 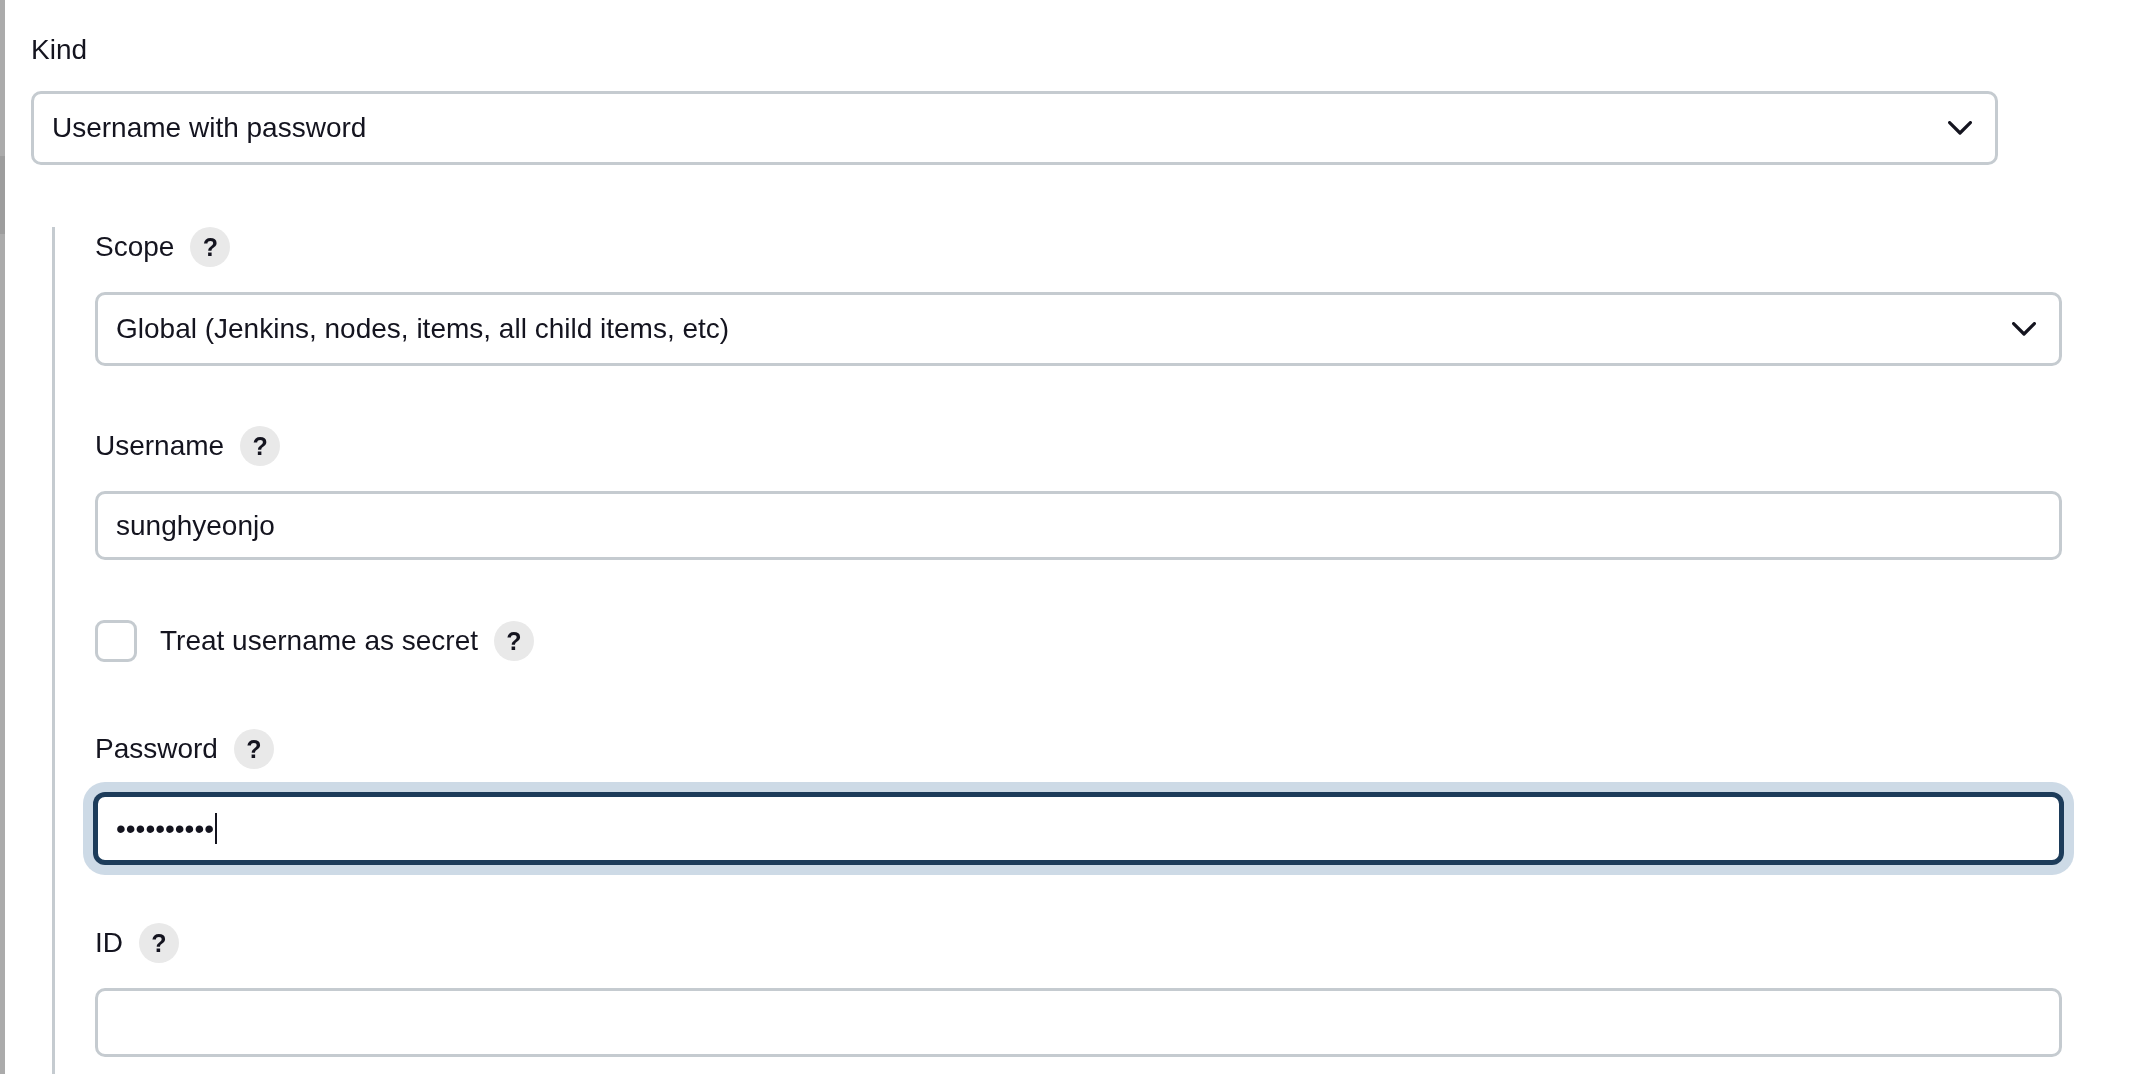 I want to click on scrollbar, so click(x=2, y=537).